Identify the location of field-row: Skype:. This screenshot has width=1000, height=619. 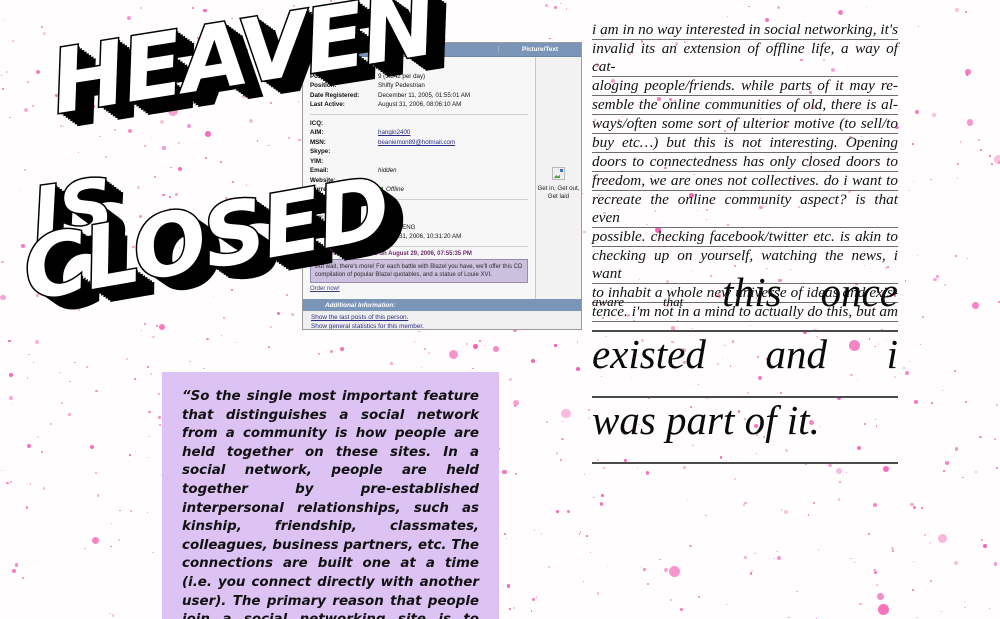
(419, 152).